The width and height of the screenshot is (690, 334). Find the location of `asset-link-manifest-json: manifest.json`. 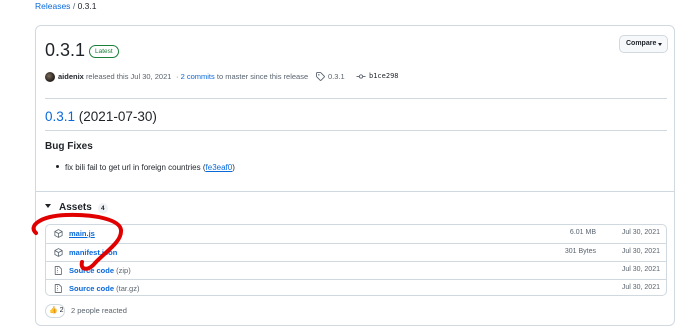

asset-link-manifest-json: manifest.json is located at coordinates (93, 252).